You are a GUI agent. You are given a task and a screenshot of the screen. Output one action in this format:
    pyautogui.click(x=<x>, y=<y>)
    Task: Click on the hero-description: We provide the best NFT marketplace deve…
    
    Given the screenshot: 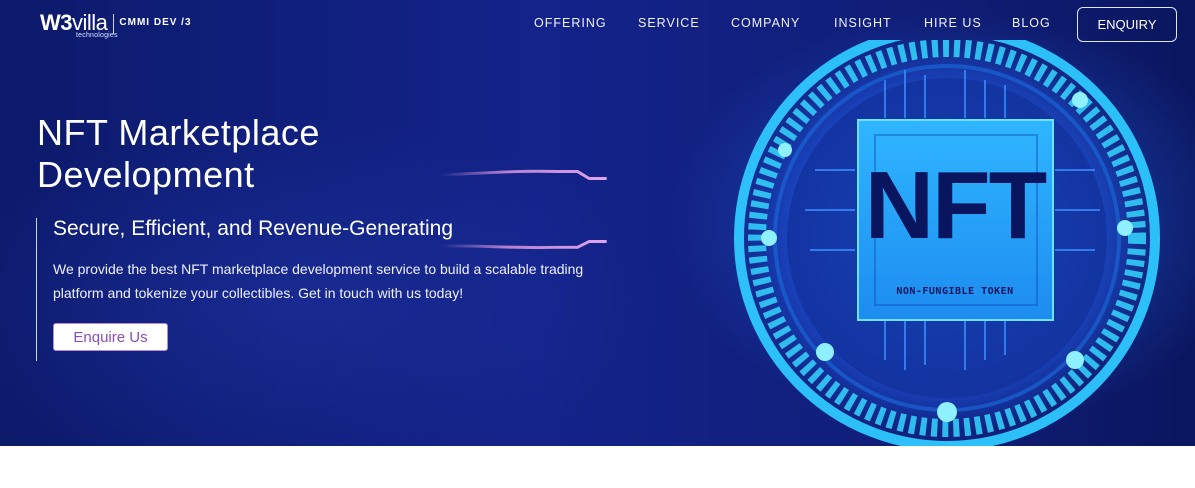 What is the action you would take?
    pyautogui.click(x=318, y=281)
    